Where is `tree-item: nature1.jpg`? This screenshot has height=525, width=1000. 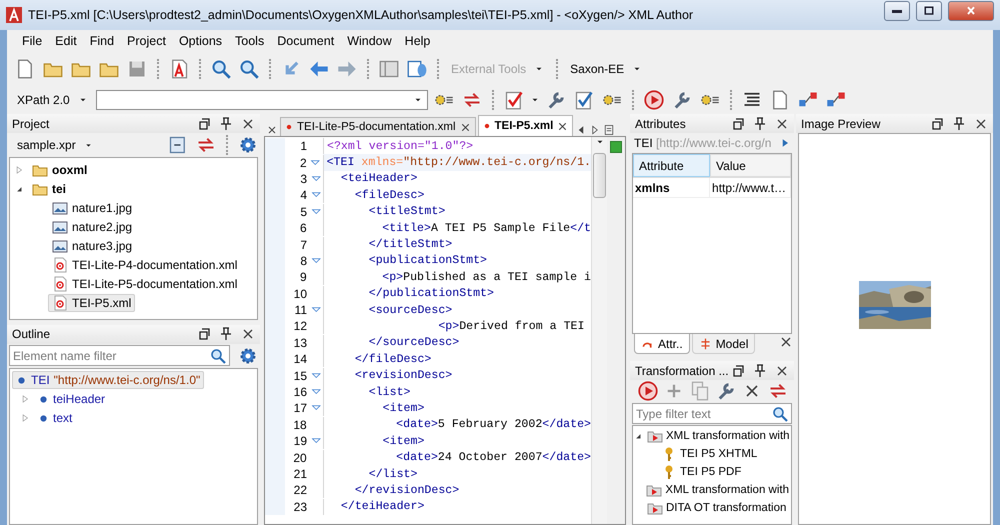
tree-item: nature1.jpg is located at coordinates (92, 207).